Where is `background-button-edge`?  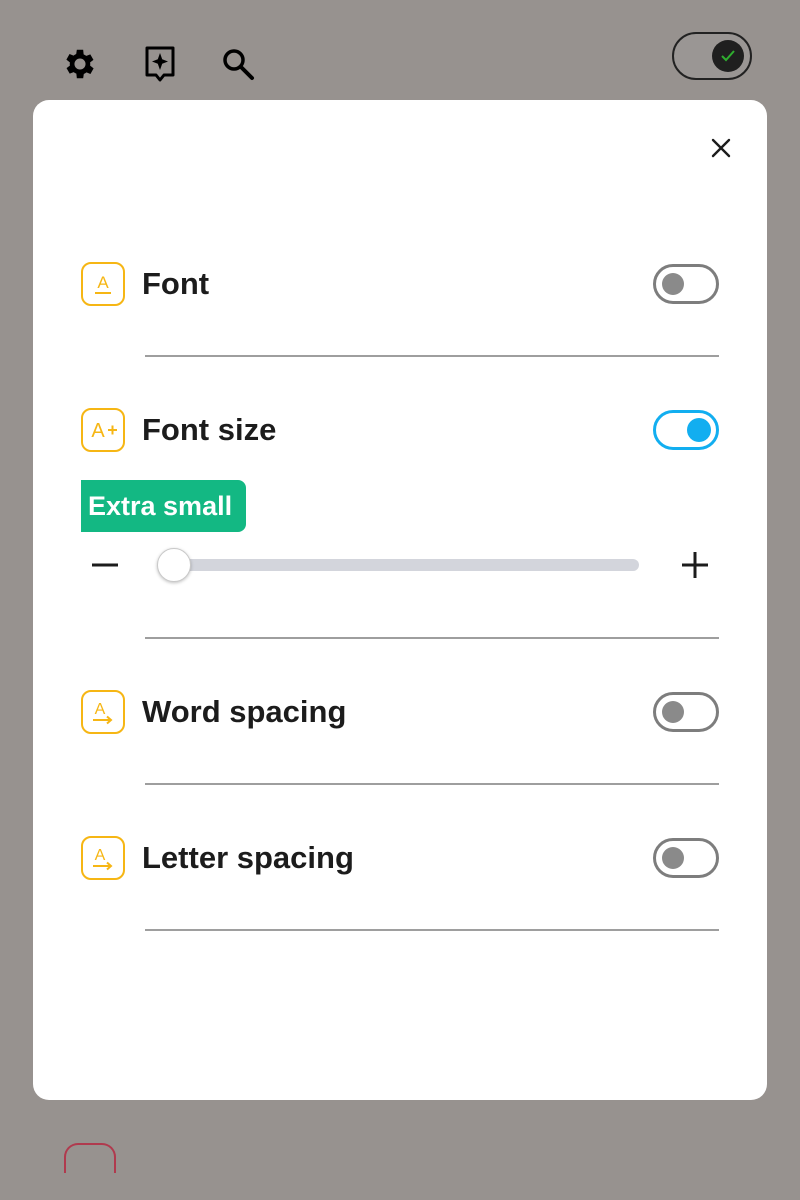
background-button-edge is located at coordinates (90, 1158).